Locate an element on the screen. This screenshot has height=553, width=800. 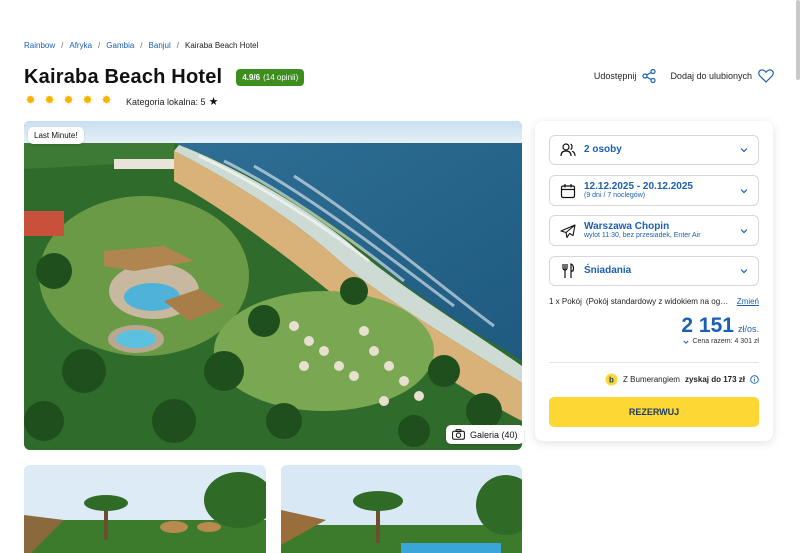
room-count: 1 x Pokój is located at coordinates (565, 301).